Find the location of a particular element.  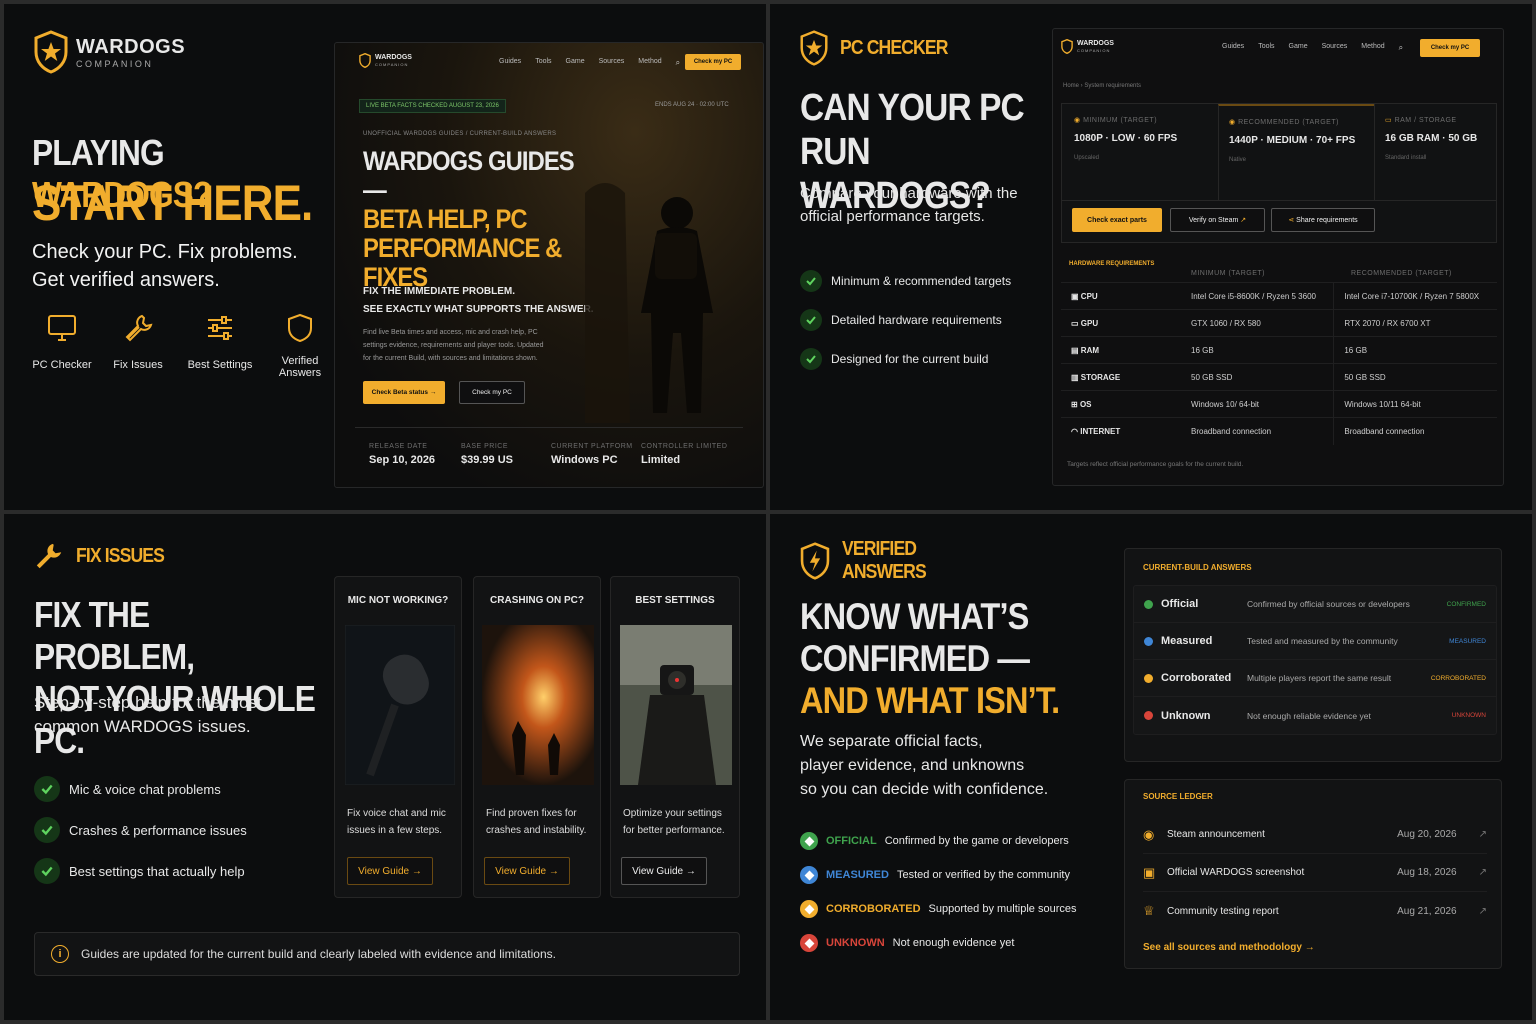

hero-subtitle-line-1: Check your PC. Fix problems. is located at coordinates (165, 252).